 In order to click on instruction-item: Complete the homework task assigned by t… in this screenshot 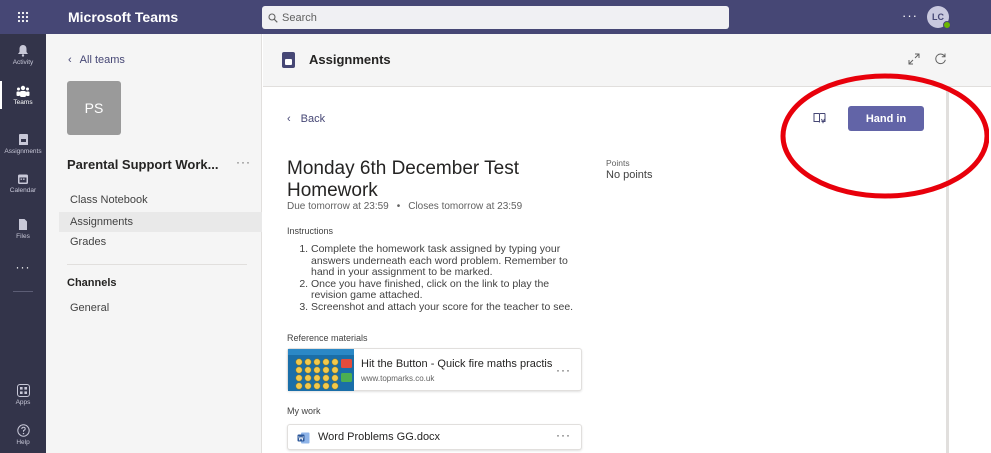, I will do `click(449, 261)`.